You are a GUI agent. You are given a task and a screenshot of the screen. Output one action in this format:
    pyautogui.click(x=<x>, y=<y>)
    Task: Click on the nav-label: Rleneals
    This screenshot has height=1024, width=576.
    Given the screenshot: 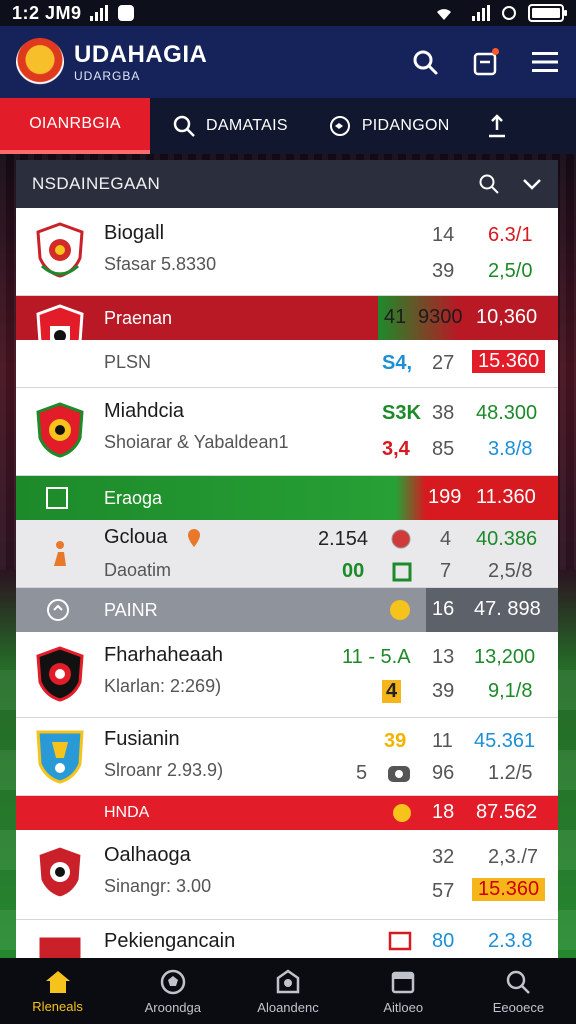 What is the action you would take?
    pyautogui.click(x=57, y=1006)
    